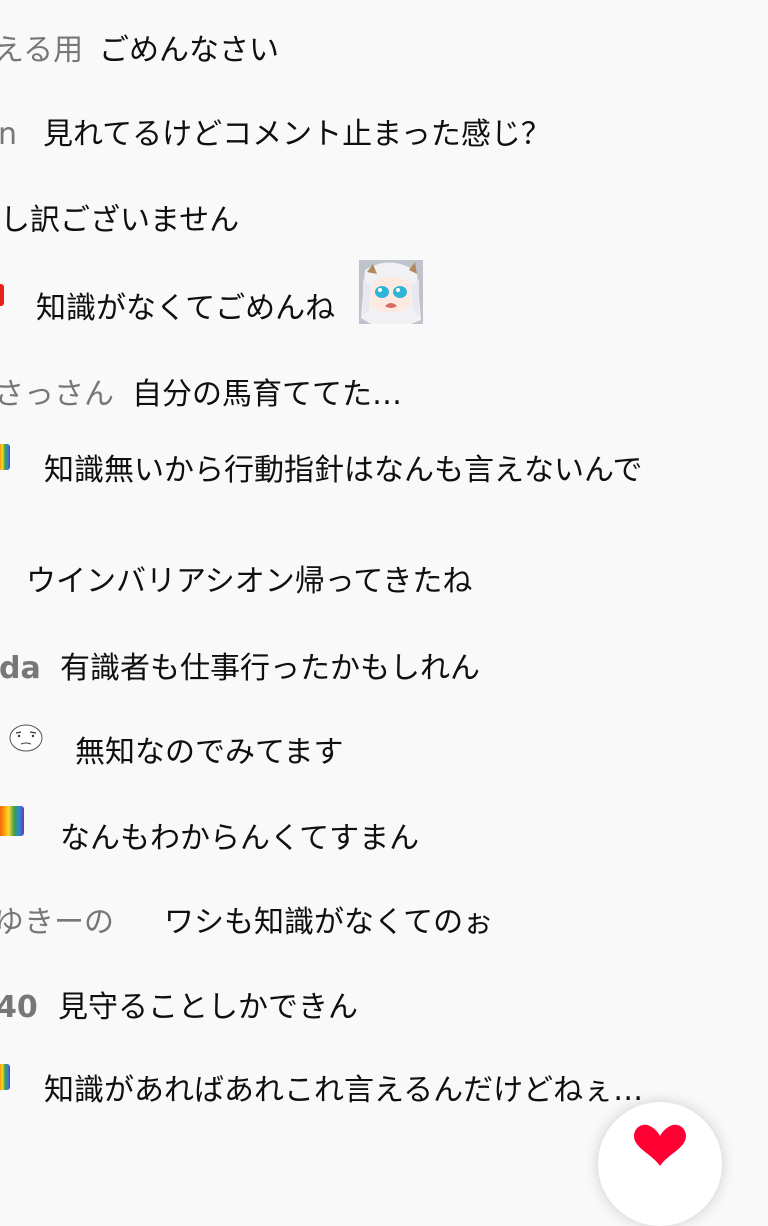 The height and width of the screenshot is (1226, 768). I want to click on chat-author-name: える用, so click(41, 51).